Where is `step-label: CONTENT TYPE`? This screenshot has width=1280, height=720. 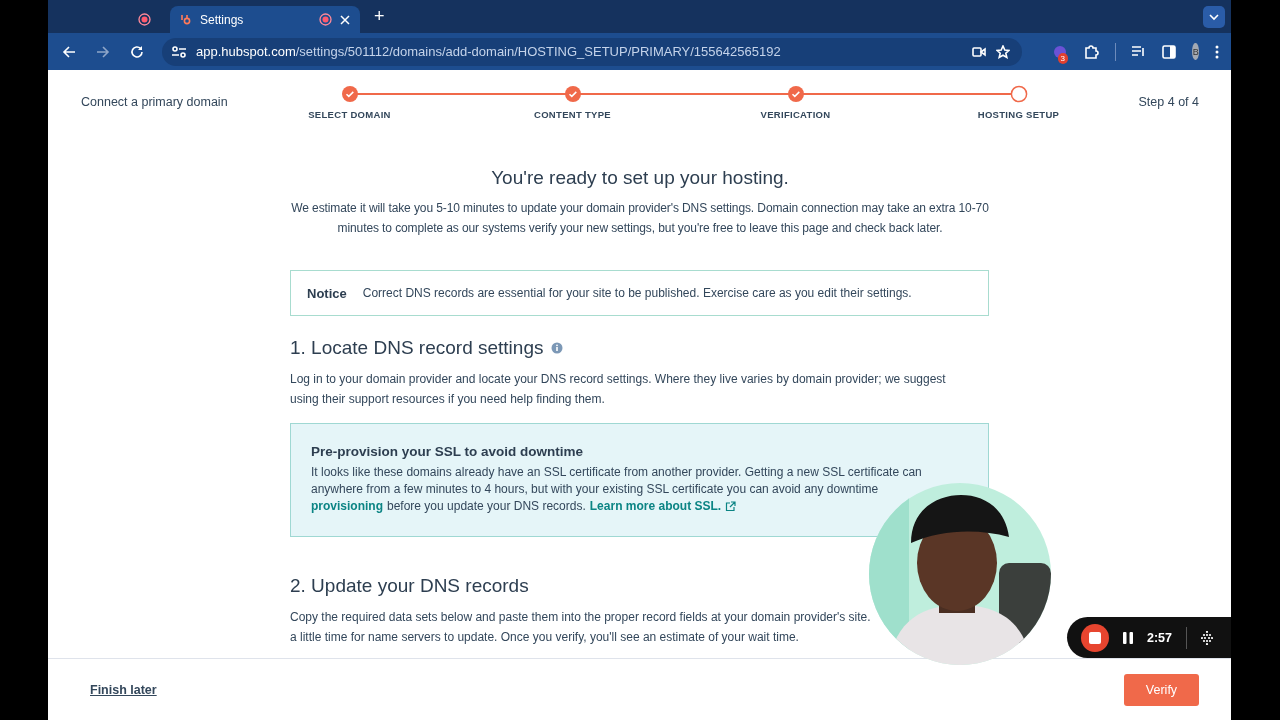
step-label: CONTENT TYPE is located at coordinates (572, 114).